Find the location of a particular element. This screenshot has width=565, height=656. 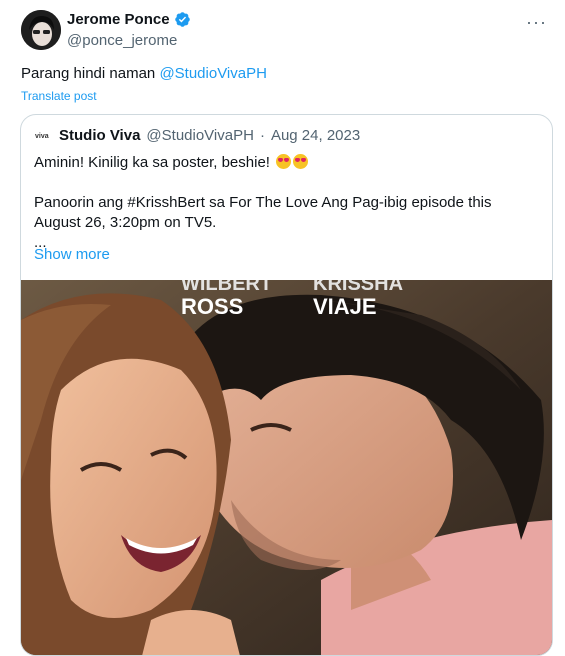

quoted-author-name: Studio Viva is located at coordinates (99, 135).